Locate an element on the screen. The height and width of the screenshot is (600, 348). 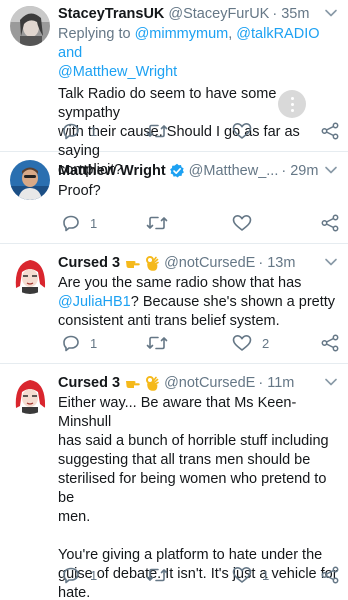
author-name: StaceyTransUK is located at coordinates (111, 14).